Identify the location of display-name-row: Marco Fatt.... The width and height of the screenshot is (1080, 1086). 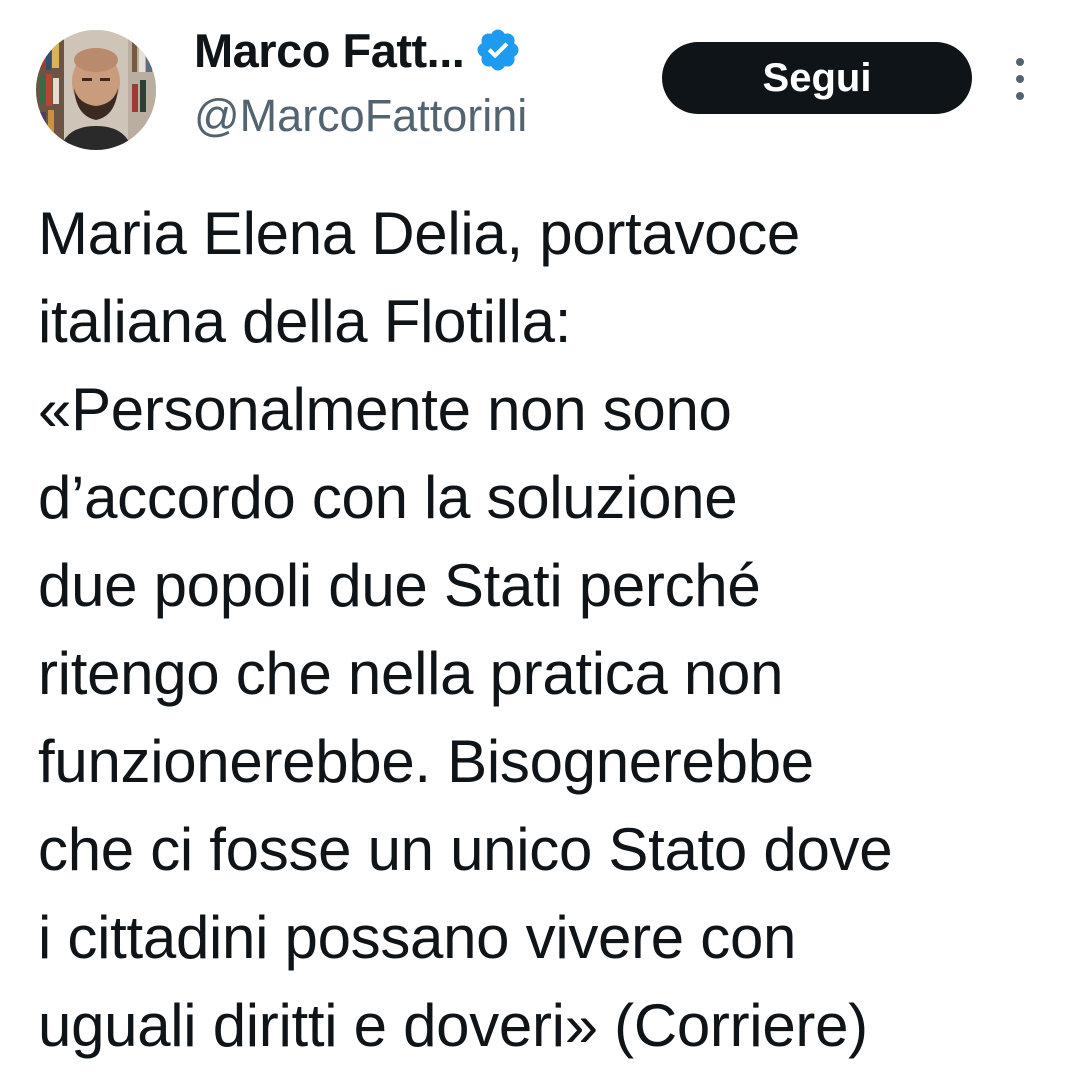
(358, 50).